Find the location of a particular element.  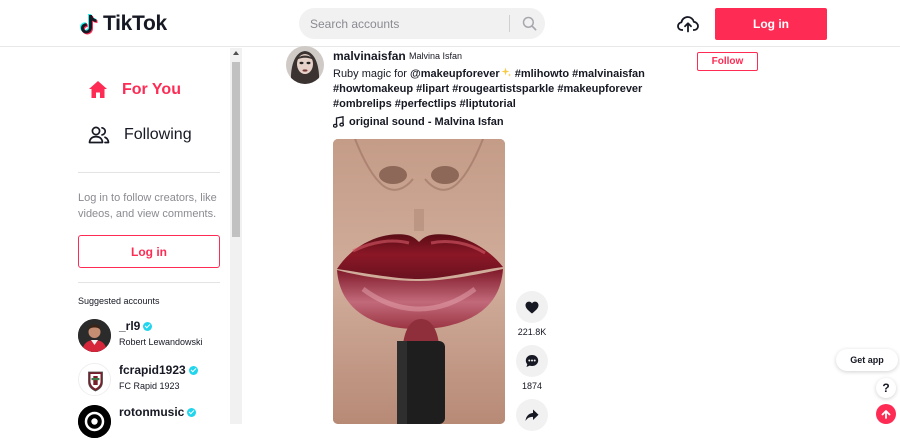

account-nickname: Robert Lewandowski is located at coordinates (161, 342).